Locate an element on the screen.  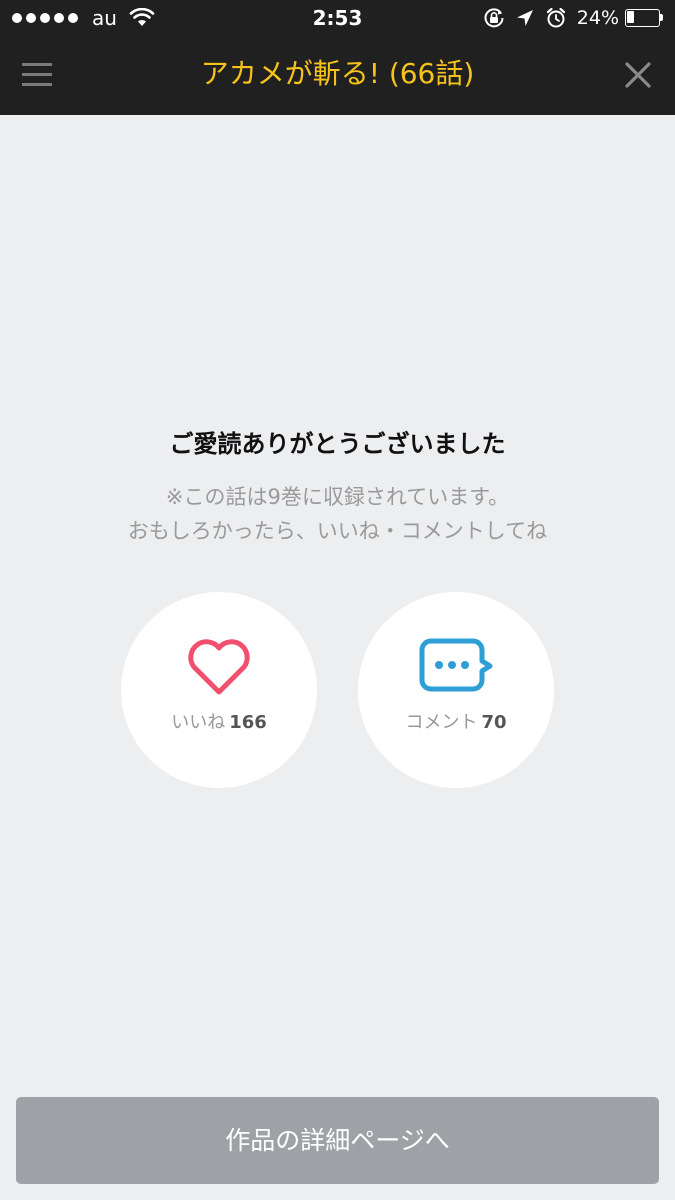
battery-percent: 24% is located at coordinates (597, 18).